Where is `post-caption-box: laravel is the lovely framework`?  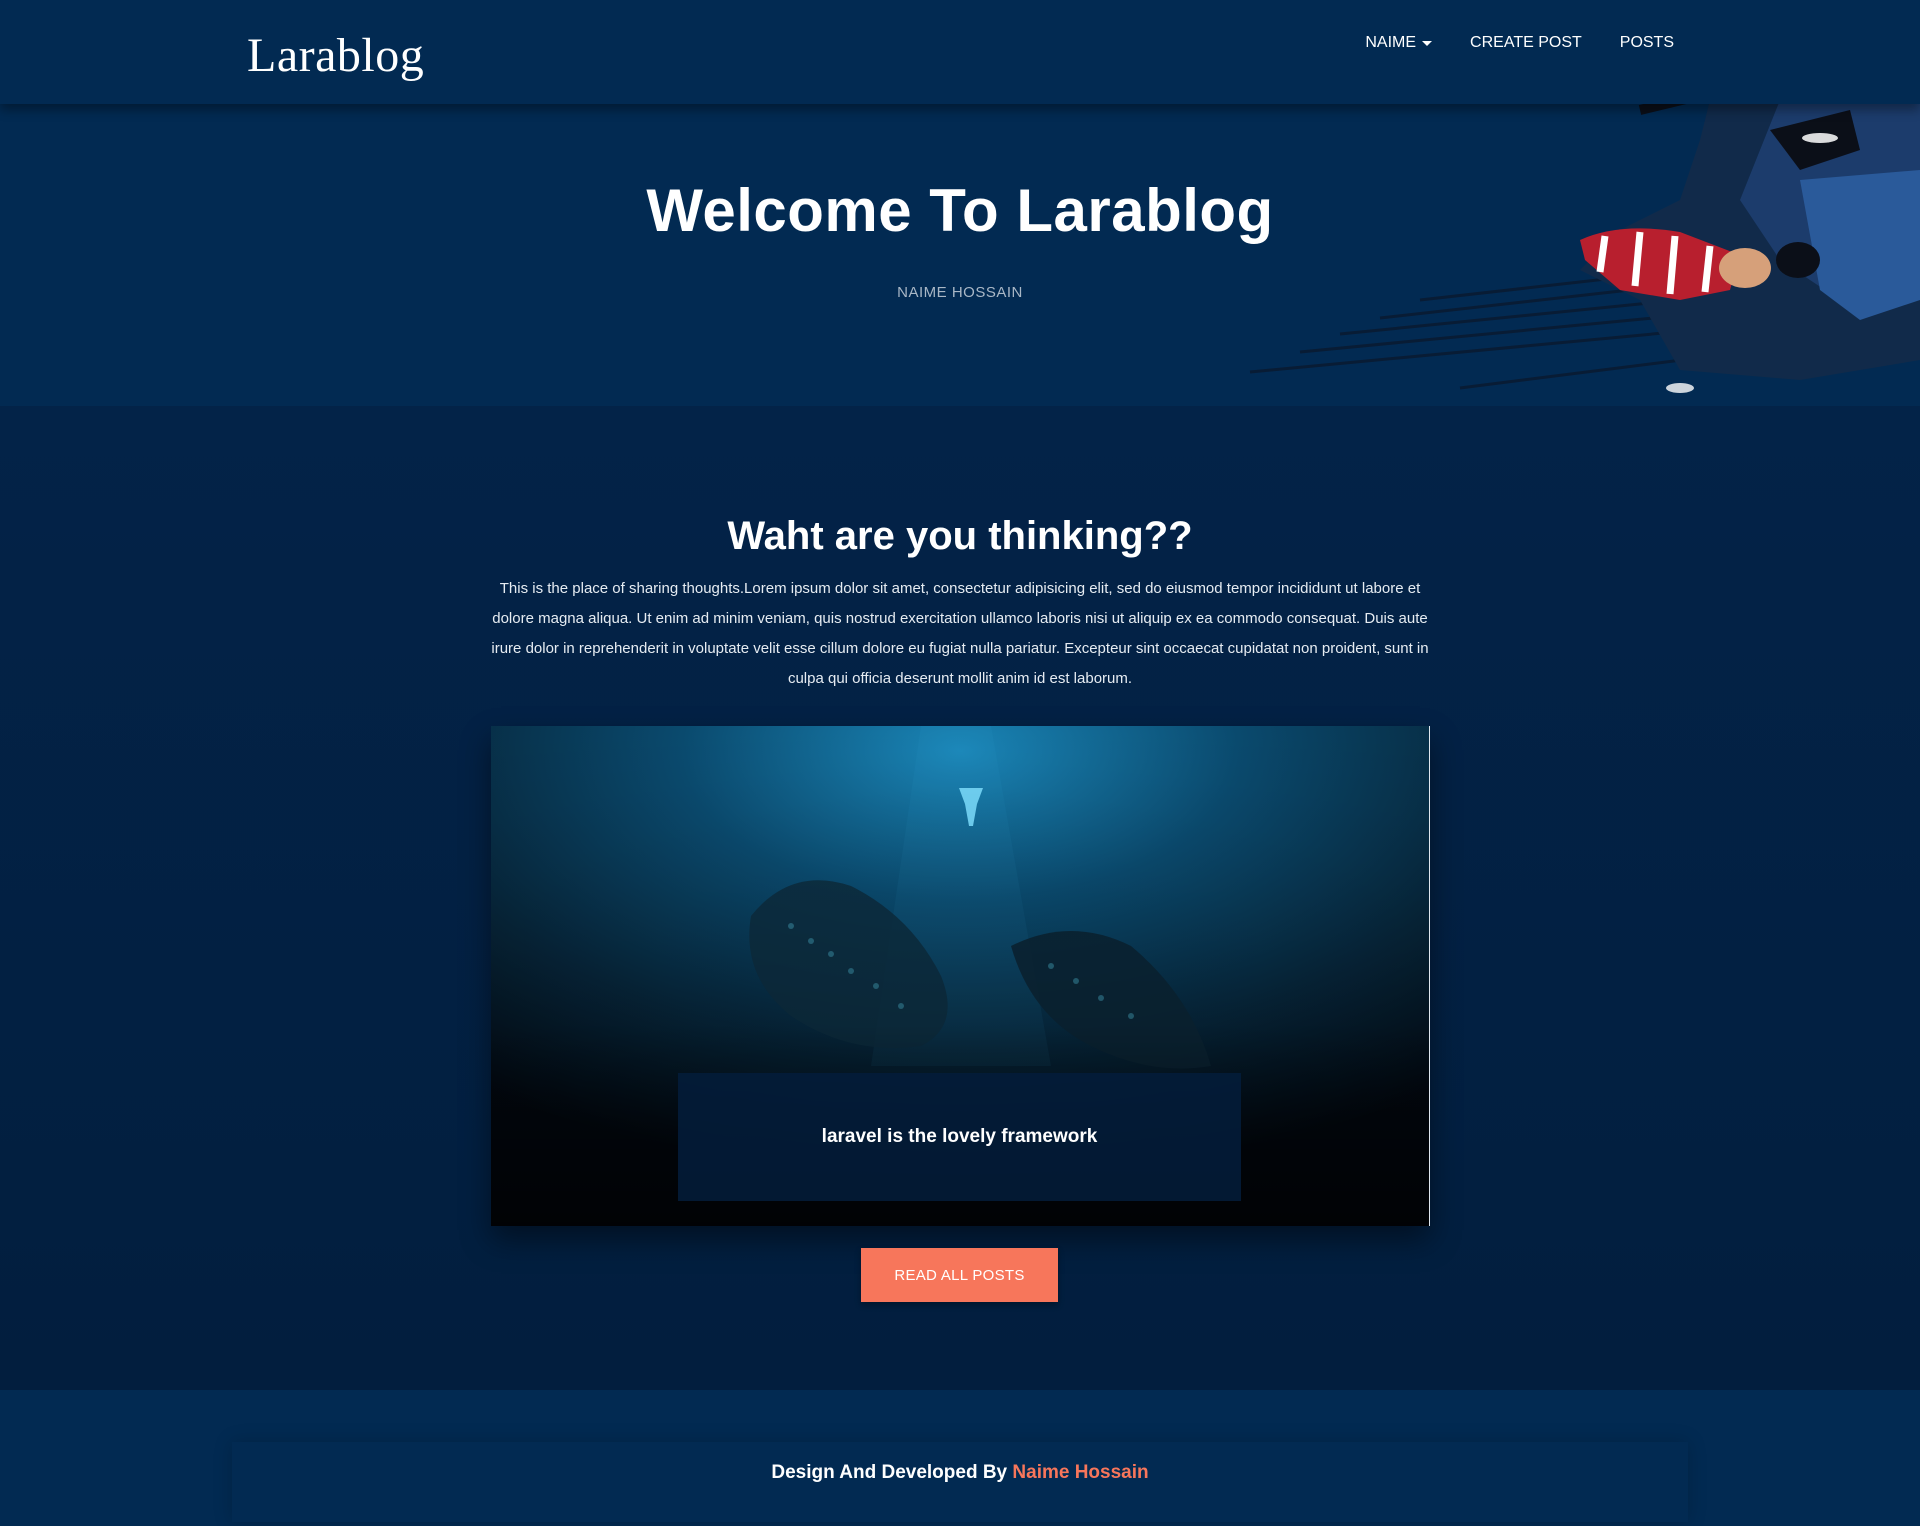
post-caption-box: laravel is the lovely framework is located at coordinates (959, 1137).